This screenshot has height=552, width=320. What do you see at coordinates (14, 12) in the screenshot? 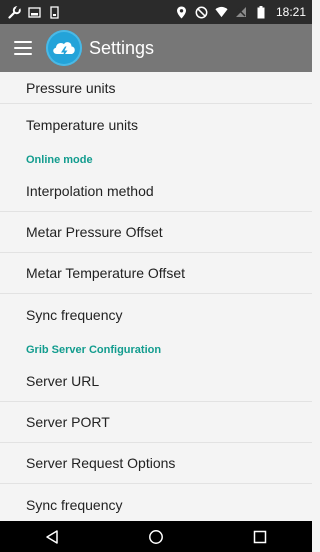
I see `wrench-icon` at bounding box center [14, 12].